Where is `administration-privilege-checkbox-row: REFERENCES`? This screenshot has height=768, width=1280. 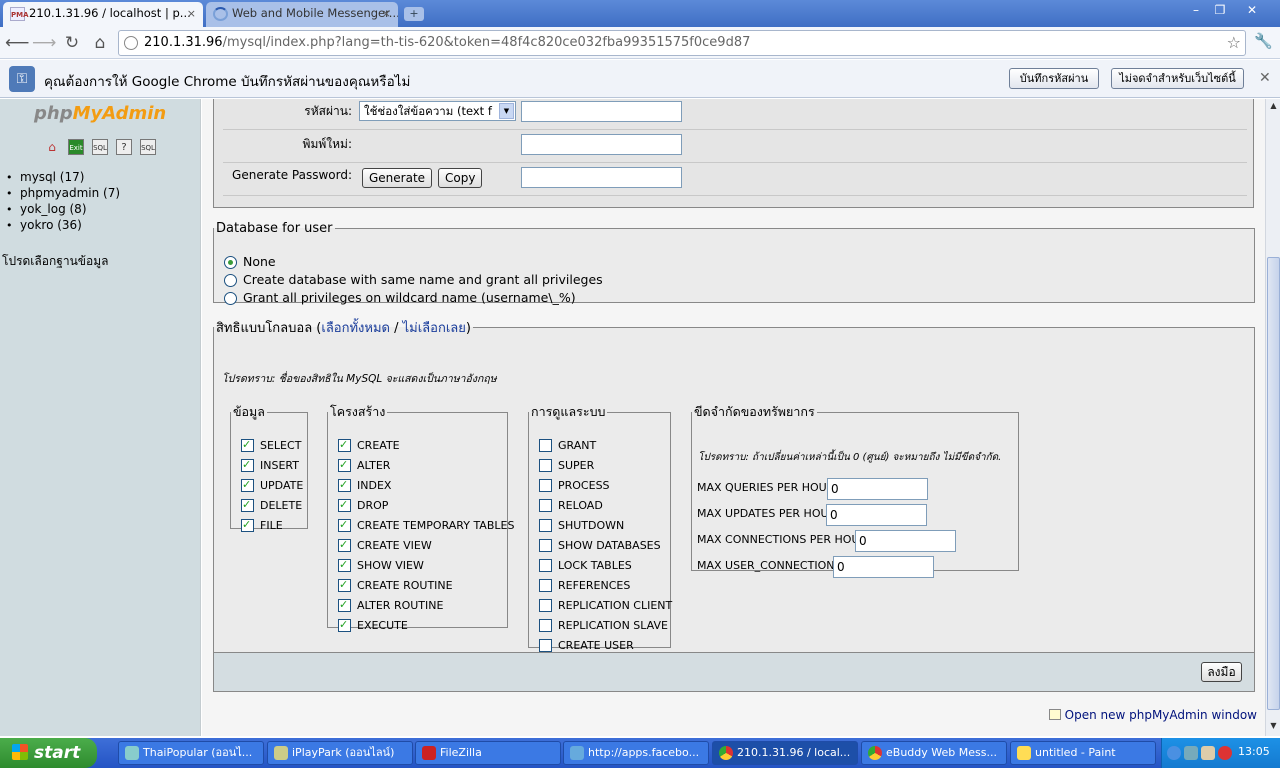
administration-privilege-checkbox-row: REFERENCES is located at coordinates (584, 586).